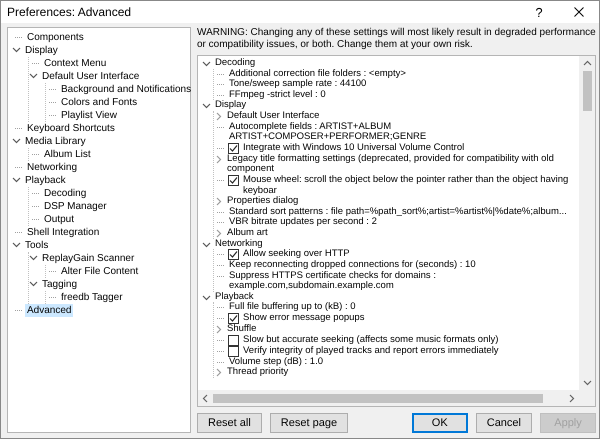 The width and height of the screenshot is (600, 439). What do you see at coordinates (92, 297) in the screenshot?
I see `sidebar-item: freedb Tagger` at bounding box center [92, 297].